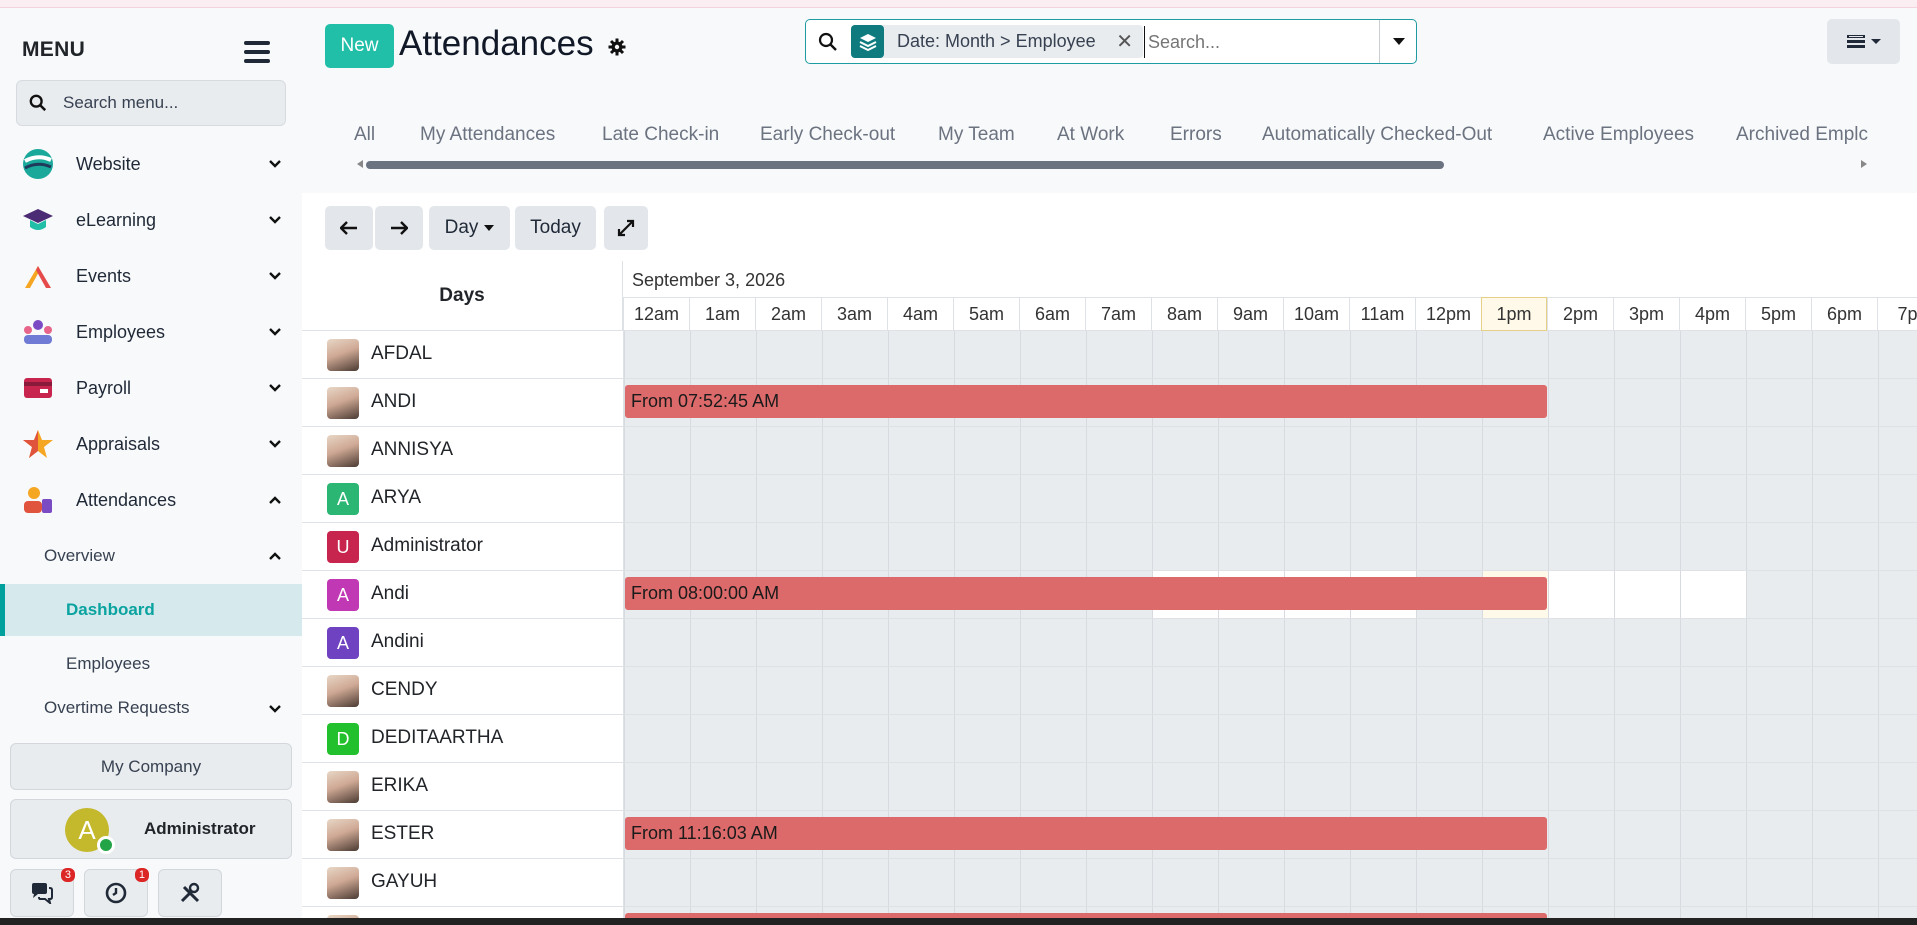  What do you see at coordinates (1090, 135) in the screenshot?
I see `filter-at-work: At Work` at bounding box center [1090, 135].